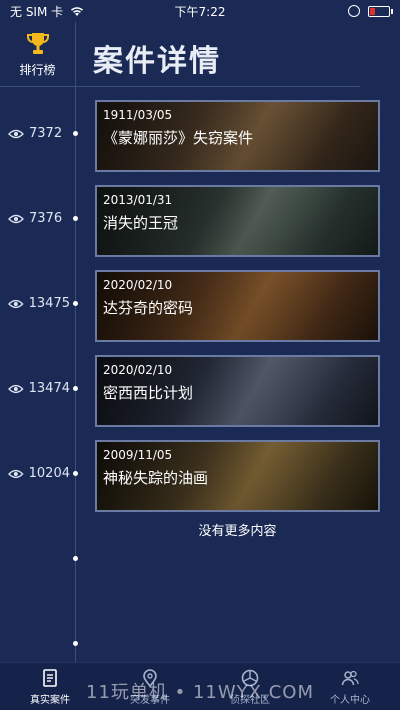 The image size is (400, 710). What do you see at coordinates (37, 69) in the screenshot?
I see `ranking-label: 排行榜` at bounding box center [37, 69].